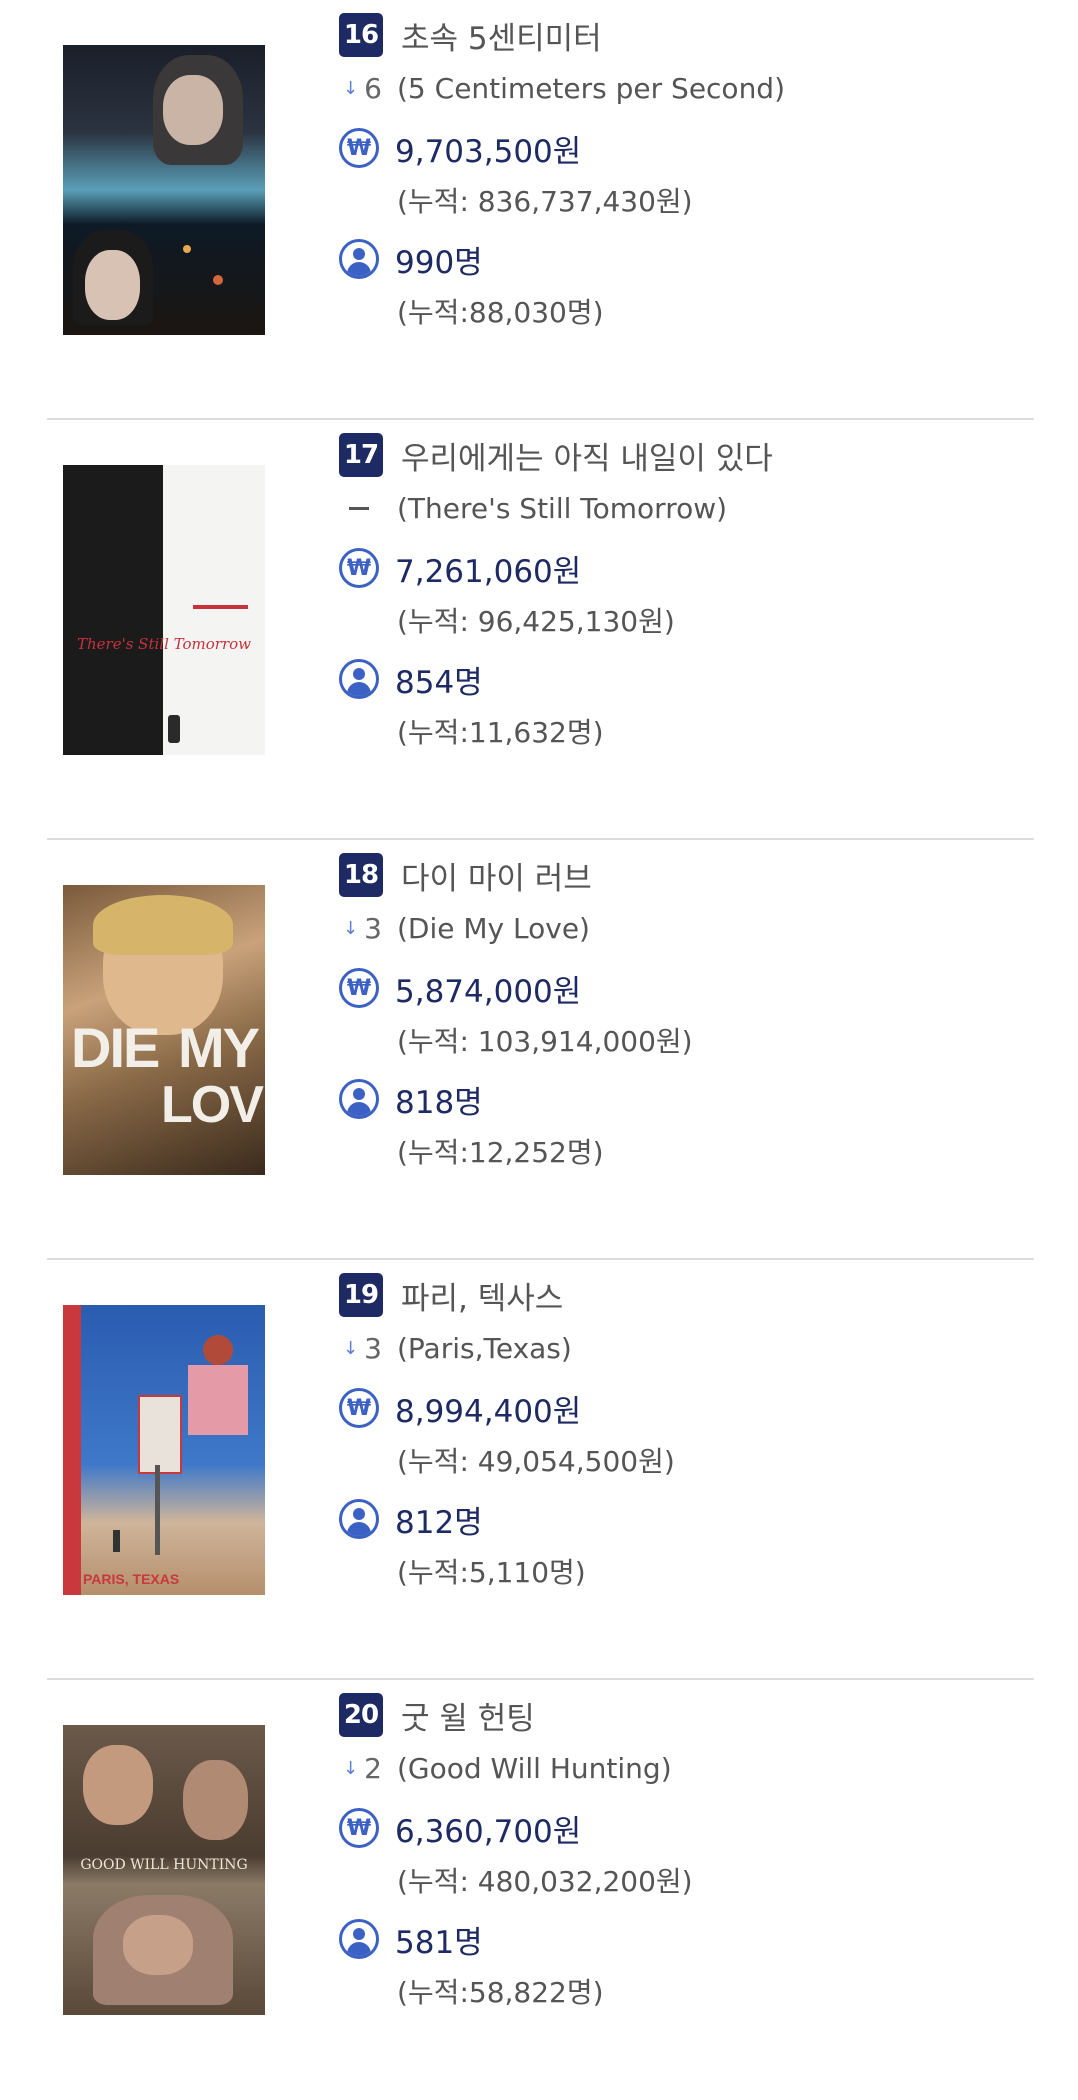 The height and width of the screenshot is (2100, 1078). What do you see at coordinates (500, 1152) in the screenshot?
I see `cumulative-audience: (누적:12,252명)` at bounding box center [500, 1152].